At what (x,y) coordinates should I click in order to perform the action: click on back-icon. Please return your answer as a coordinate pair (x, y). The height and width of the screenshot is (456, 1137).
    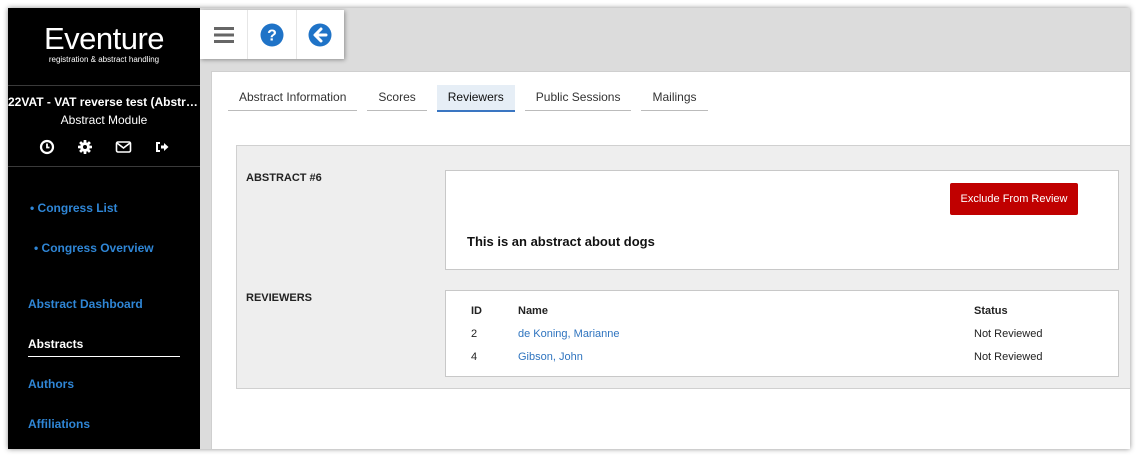
    Looking at the image, I should click on (320, 34).